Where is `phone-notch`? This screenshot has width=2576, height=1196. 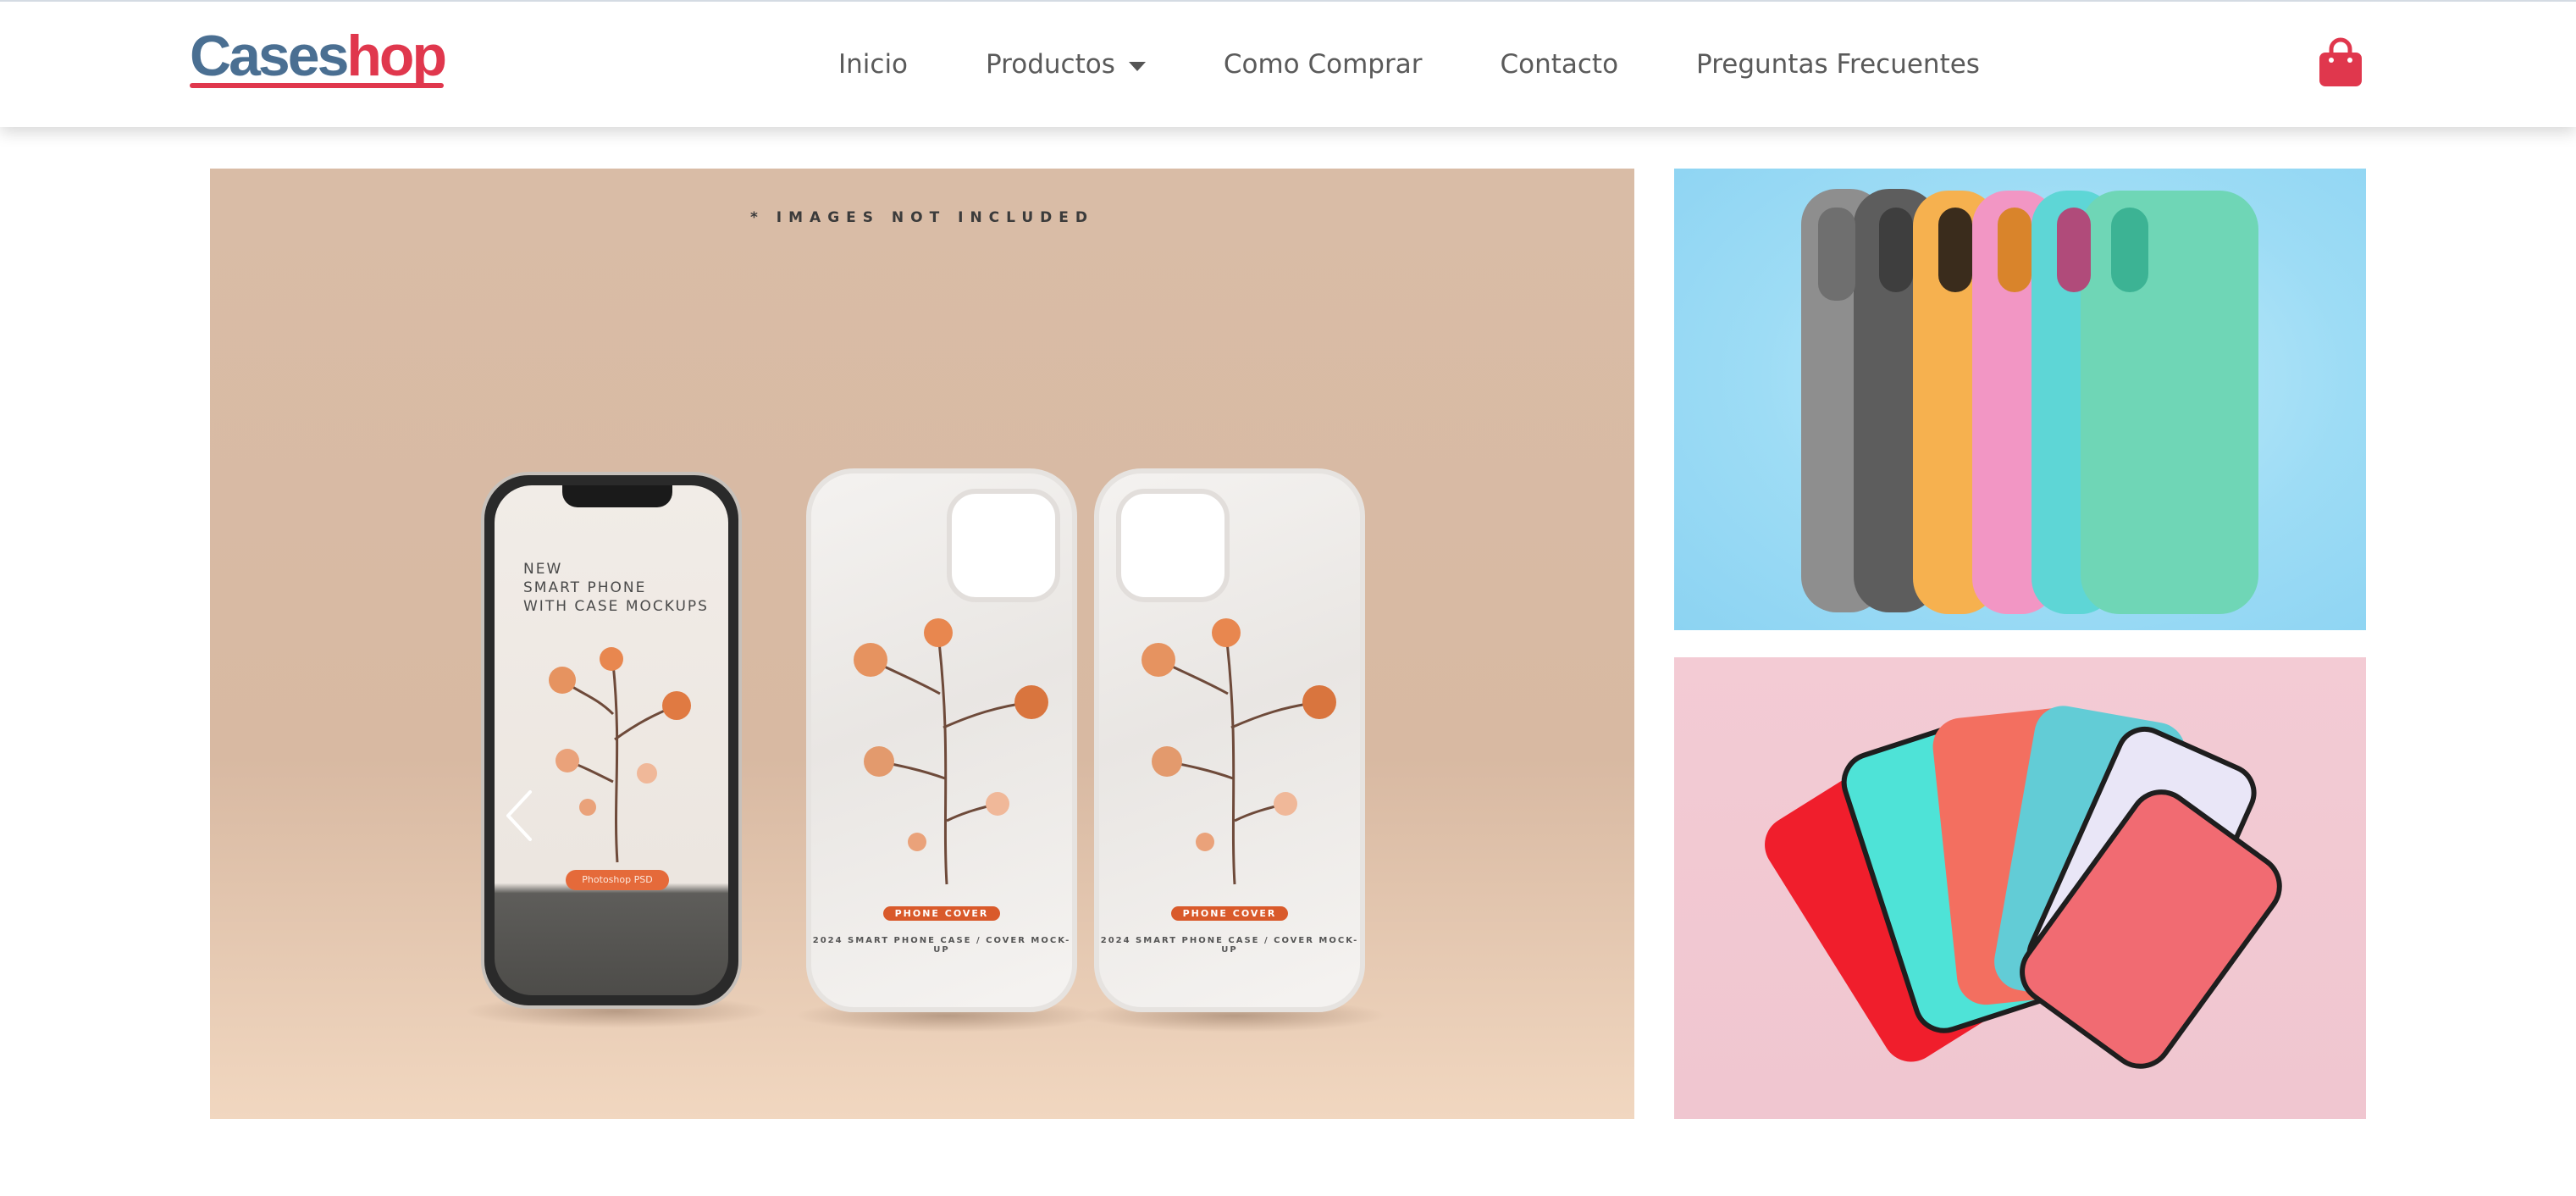
phone-notch is located at coordinates (617, 496).